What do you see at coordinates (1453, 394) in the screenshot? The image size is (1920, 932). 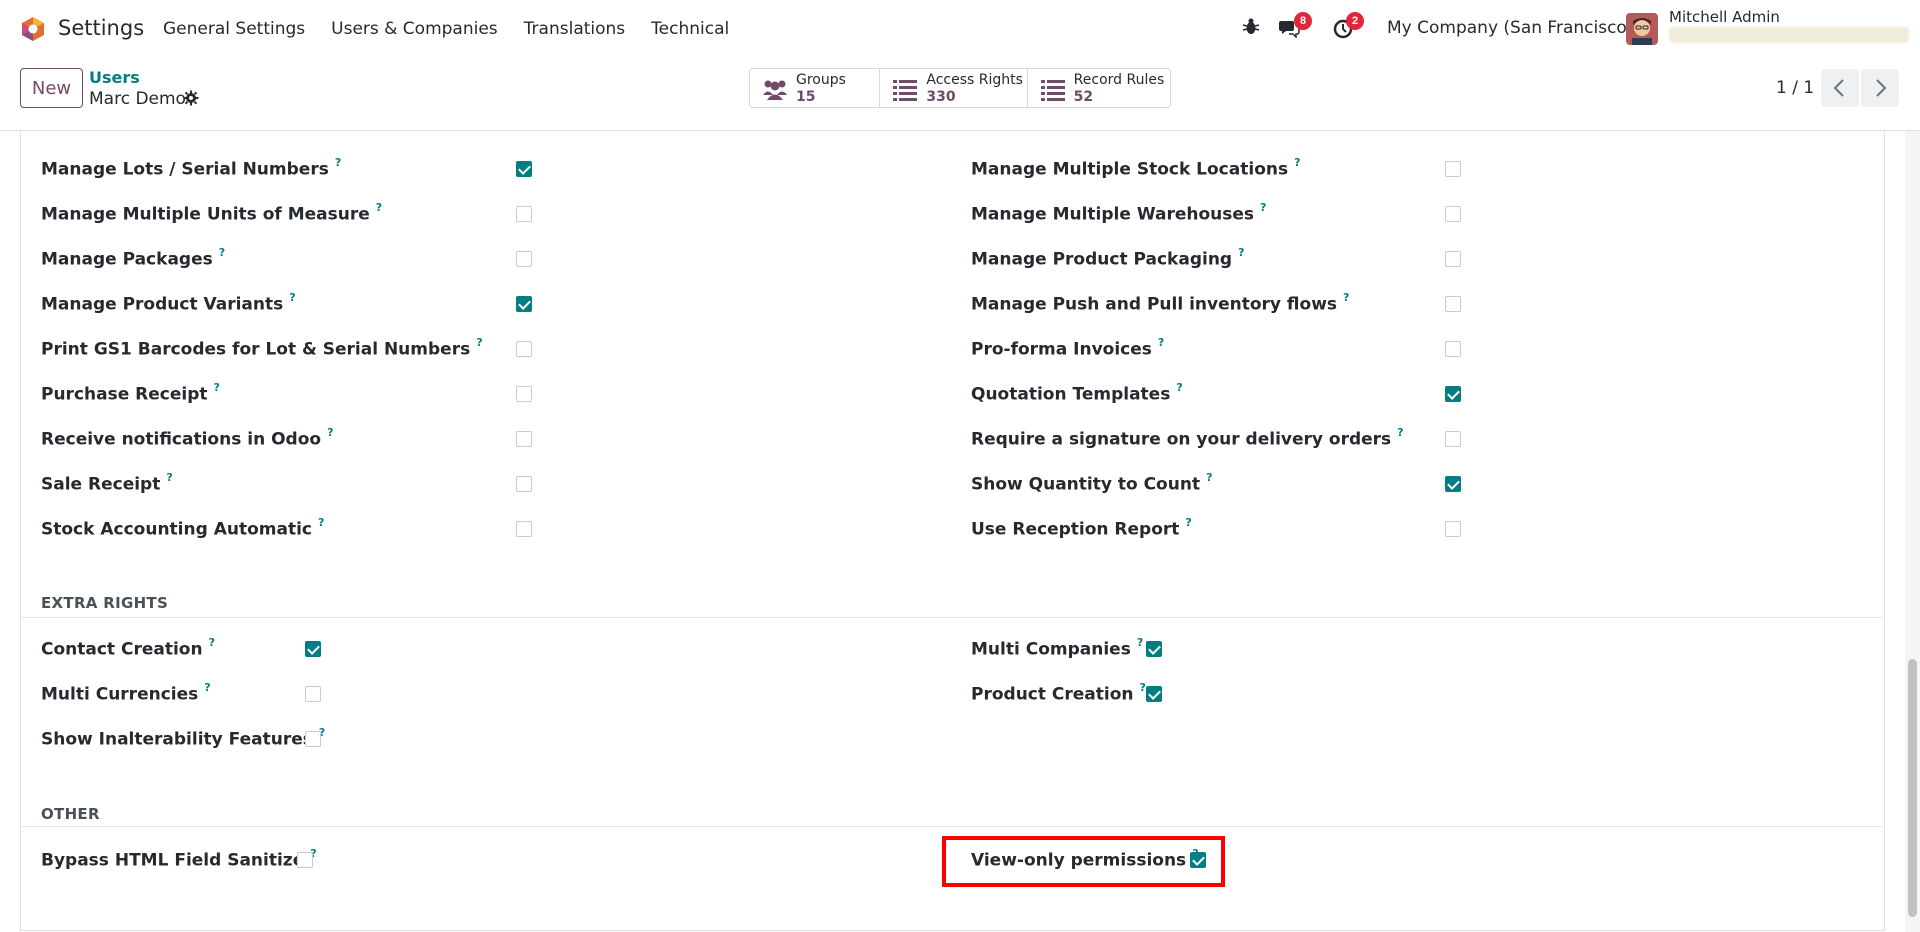 I see `checkbox-quotation-templates` at bounding box center [1453, 394].